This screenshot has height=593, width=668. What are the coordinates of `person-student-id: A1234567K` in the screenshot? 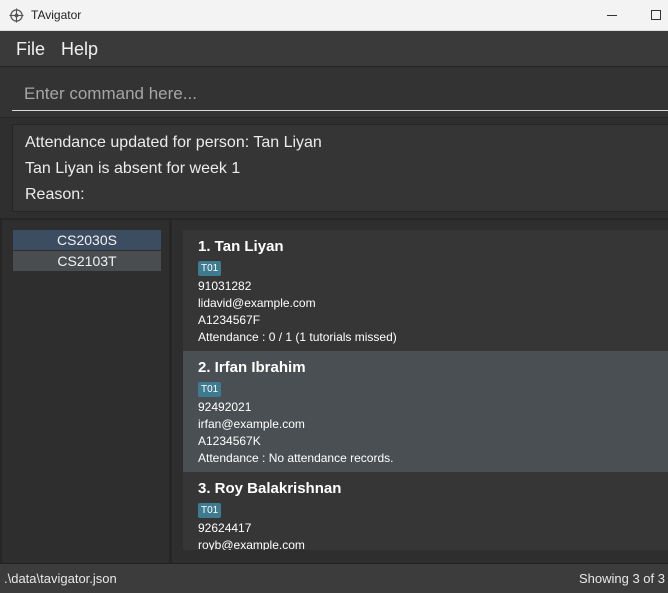 It's located at (229, 441).